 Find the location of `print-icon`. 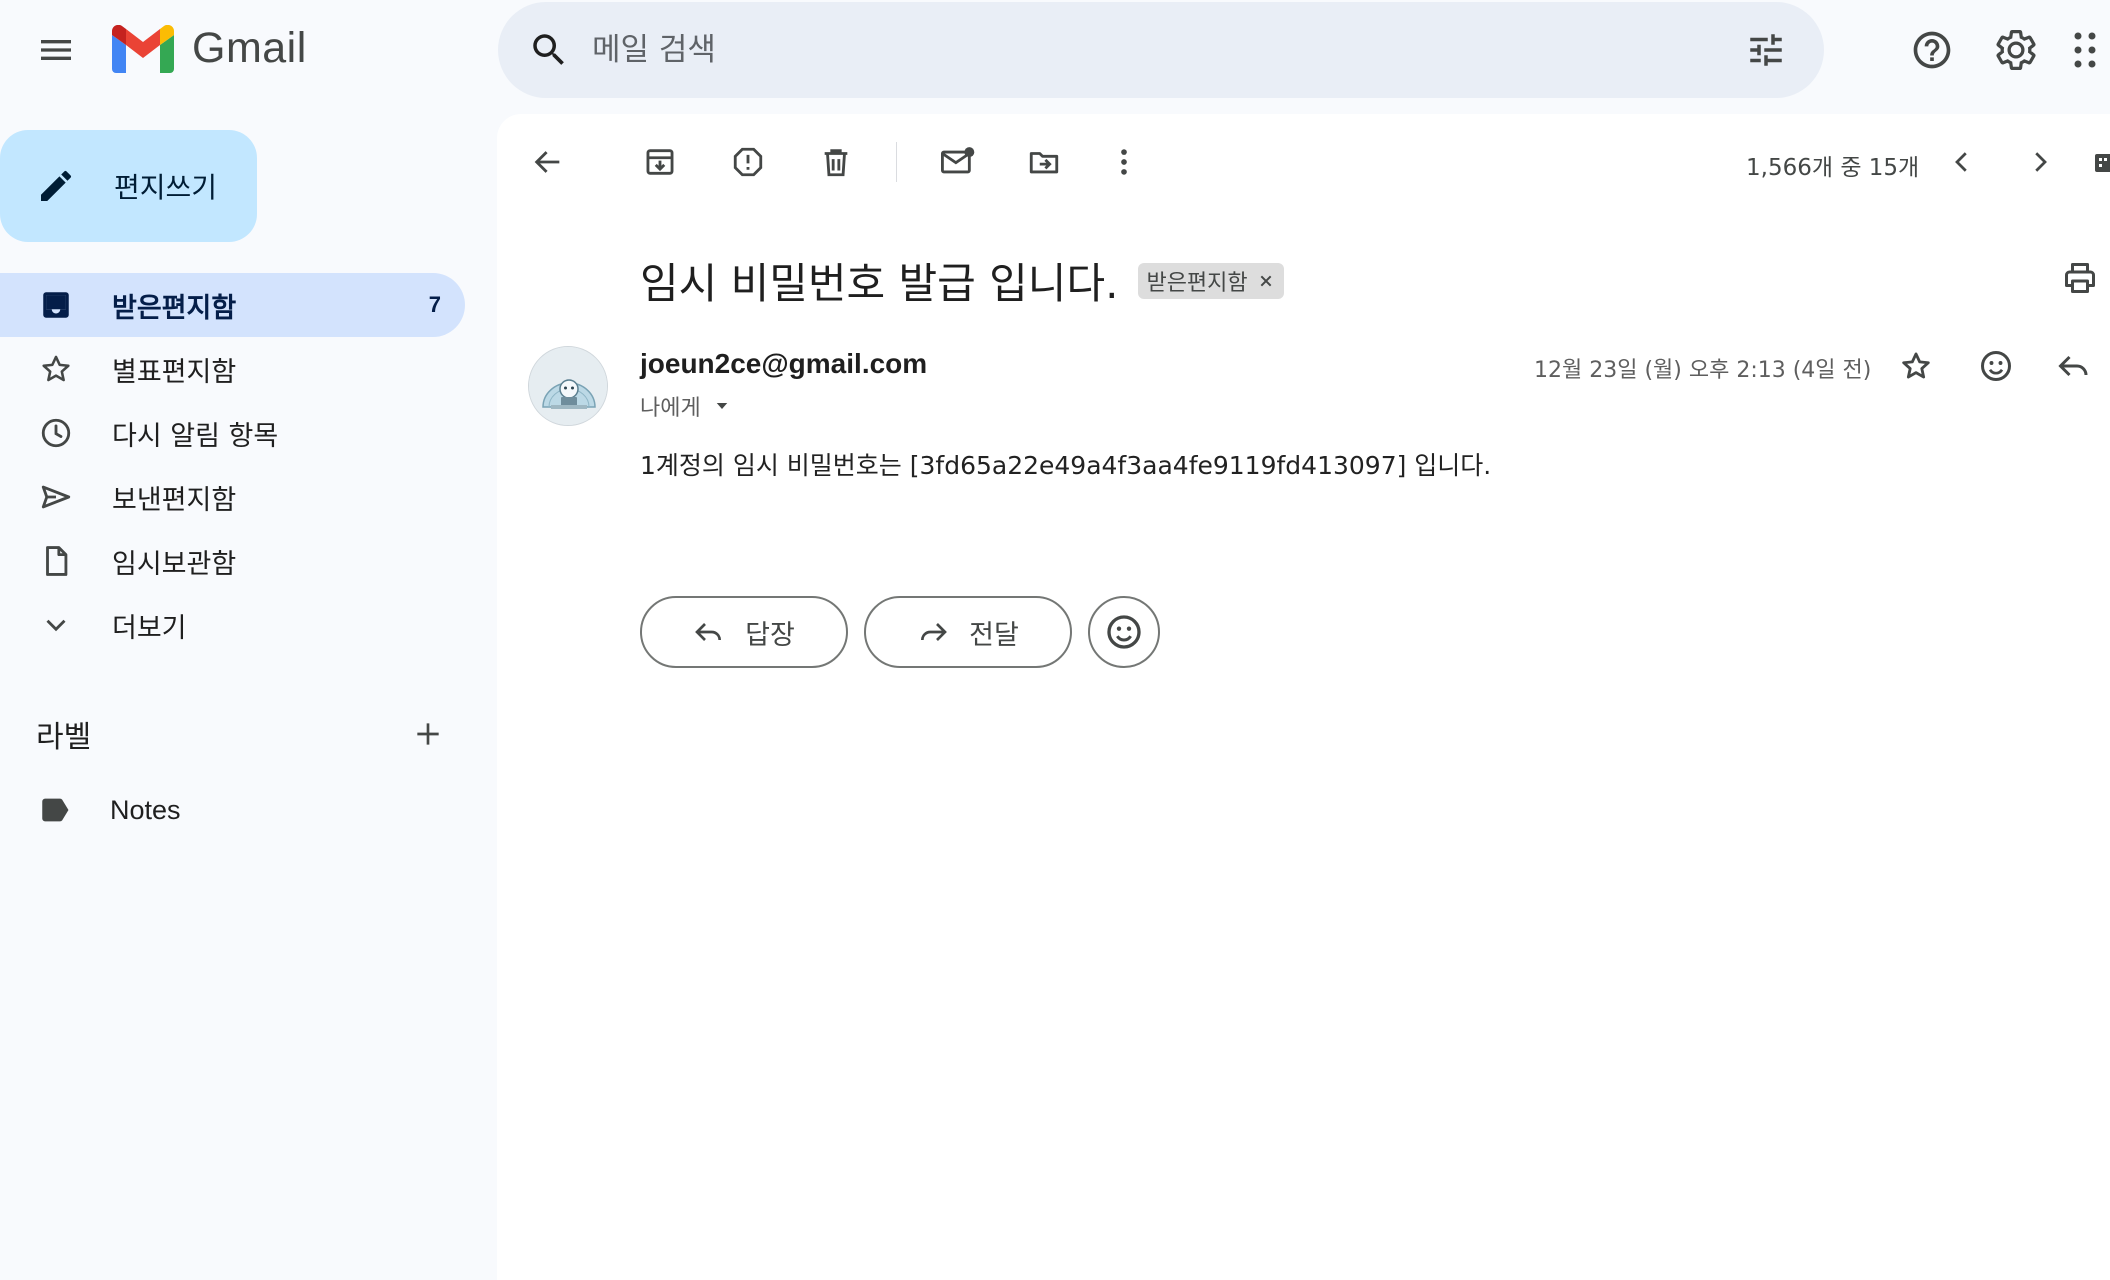

print-icon is located at coordinates (2080, 278).